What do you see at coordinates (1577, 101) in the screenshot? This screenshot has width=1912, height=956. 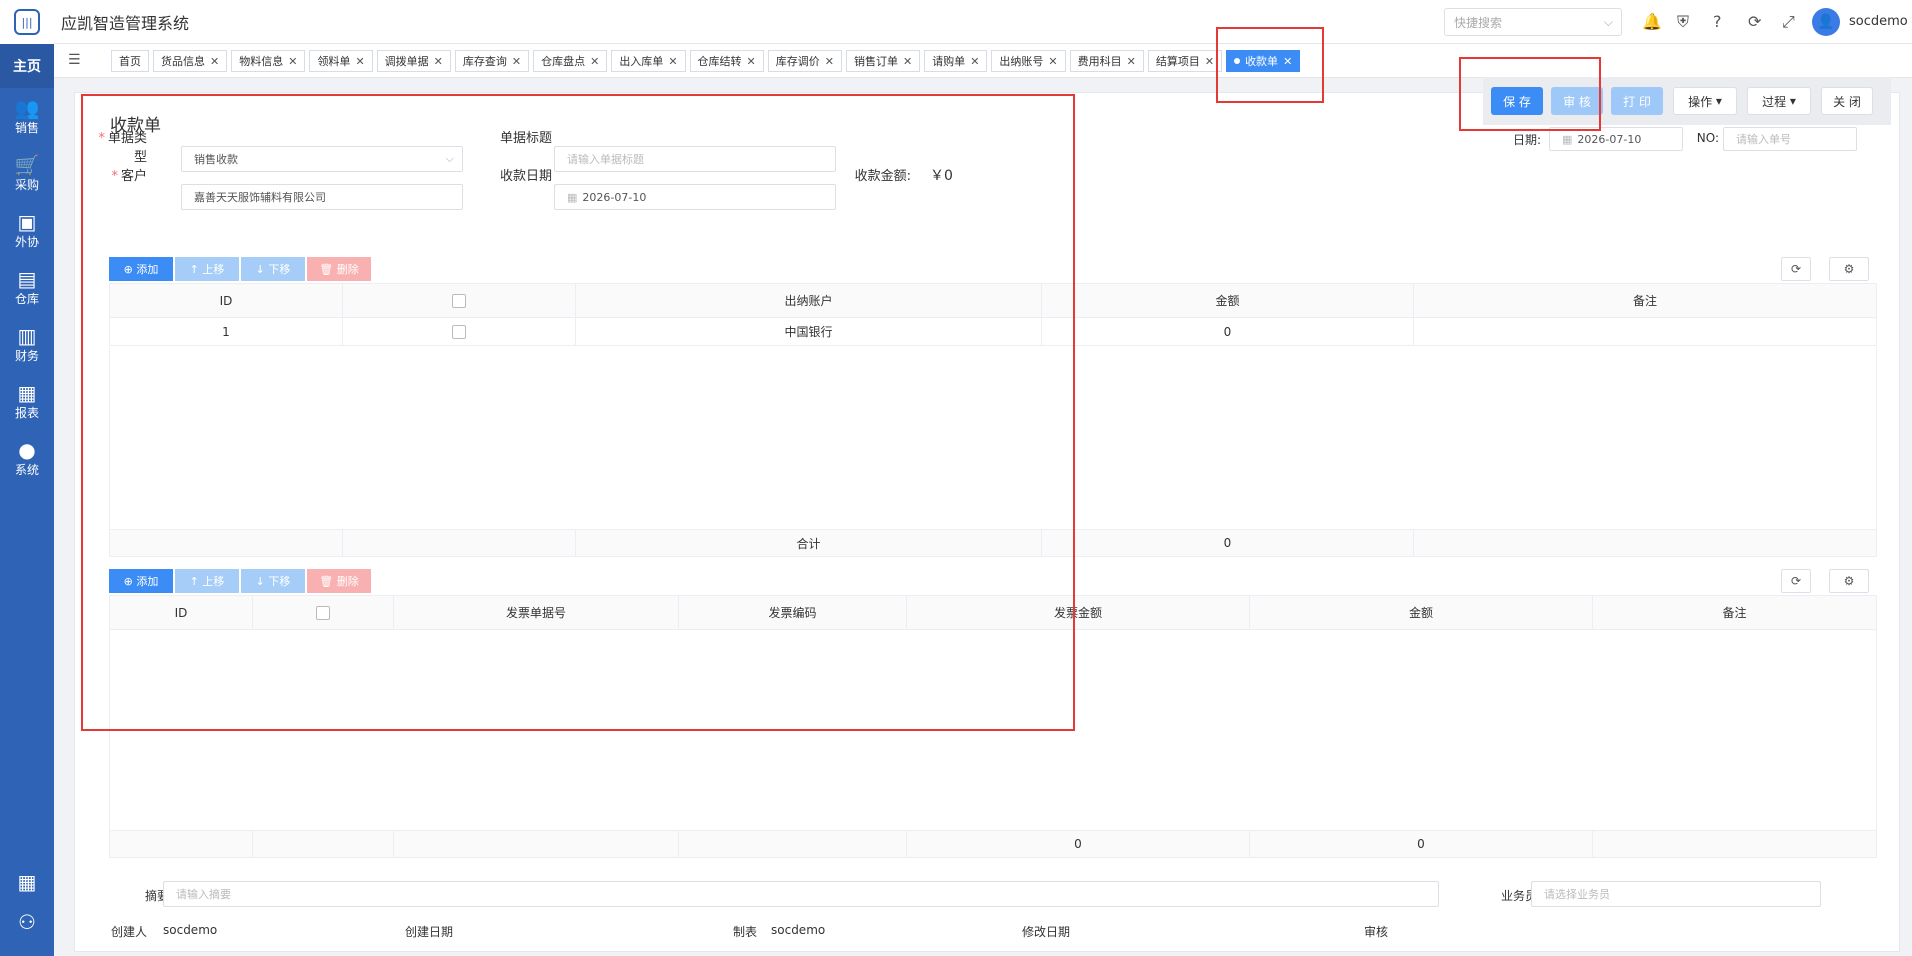 I see `audit-button: 审 核` at bounding box center [1577, 101].